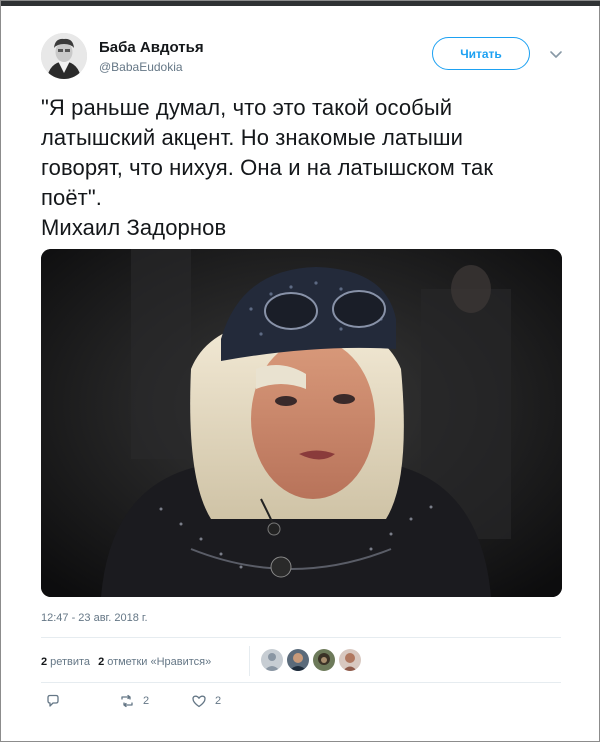 This screenshot has height=742, width=600. Describe the element at coordinates (44, 662) in the screenshot. I see `retweets-count: 2` at that location.